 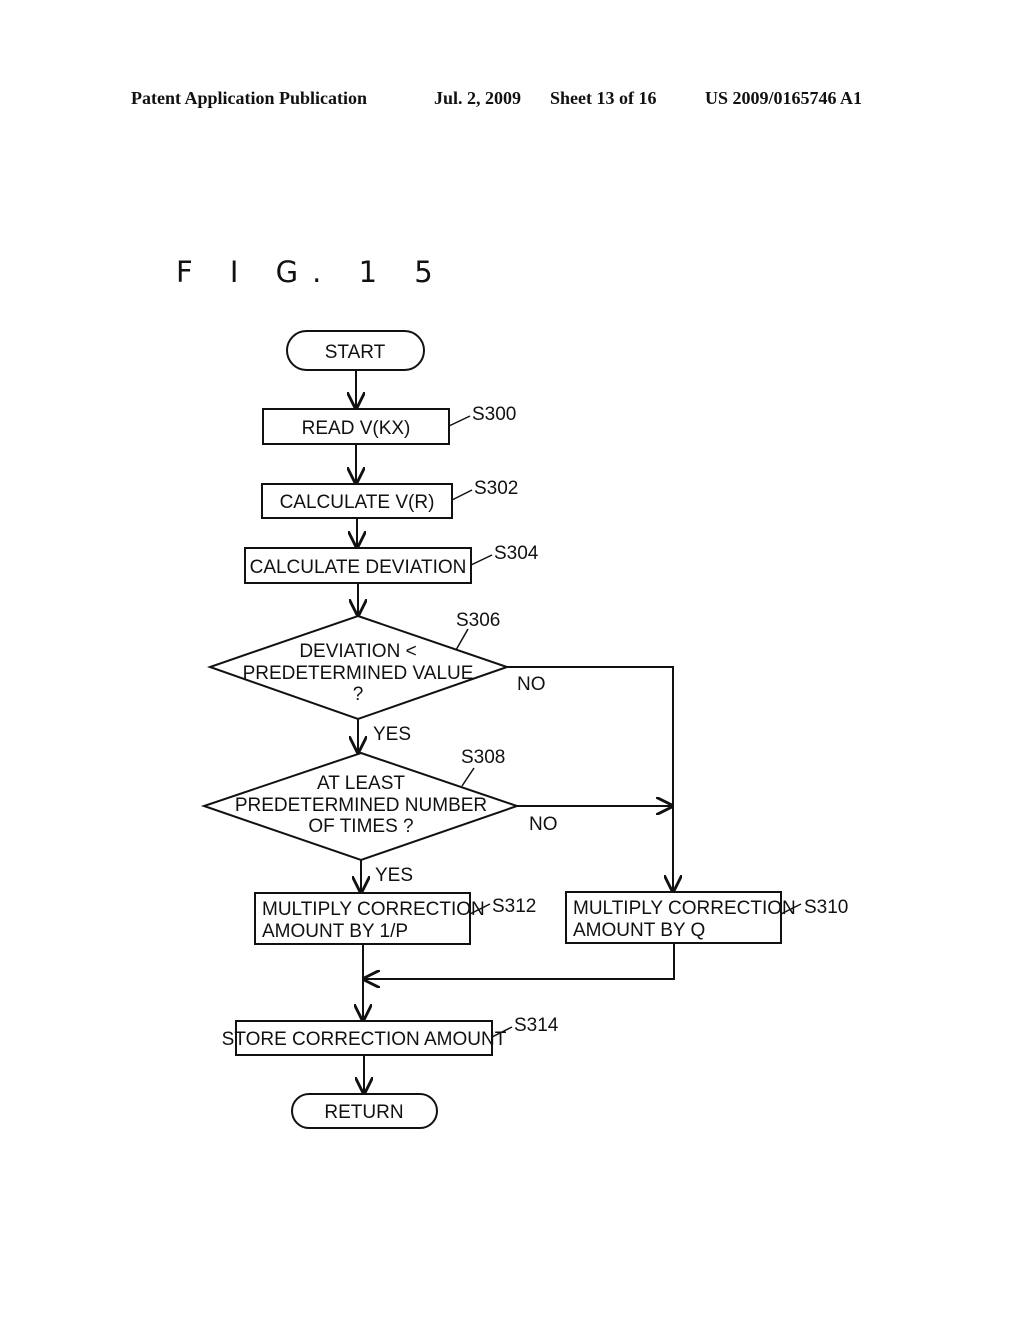 I want to click on decision-s306: DEVIATION < PREDETERMINED VALUE ? S306, so click(x=358, y=665).